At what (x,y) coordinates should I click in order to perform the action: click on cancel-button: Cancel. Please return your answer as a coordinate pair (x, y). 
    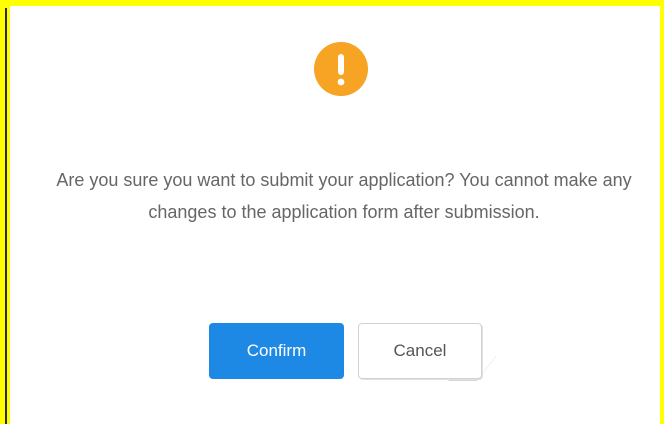
    Looking at the image, I should click on (420, 351).